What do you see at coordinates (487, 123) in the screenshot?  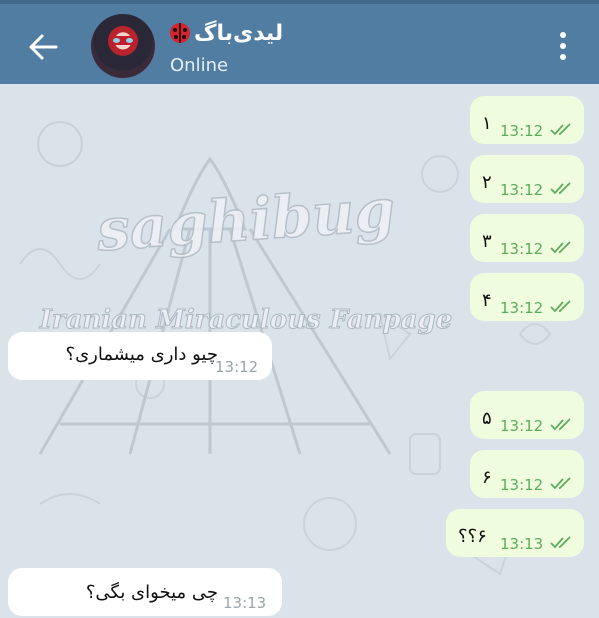 I see `message-text: ۱` at bounding box center [487, 123].